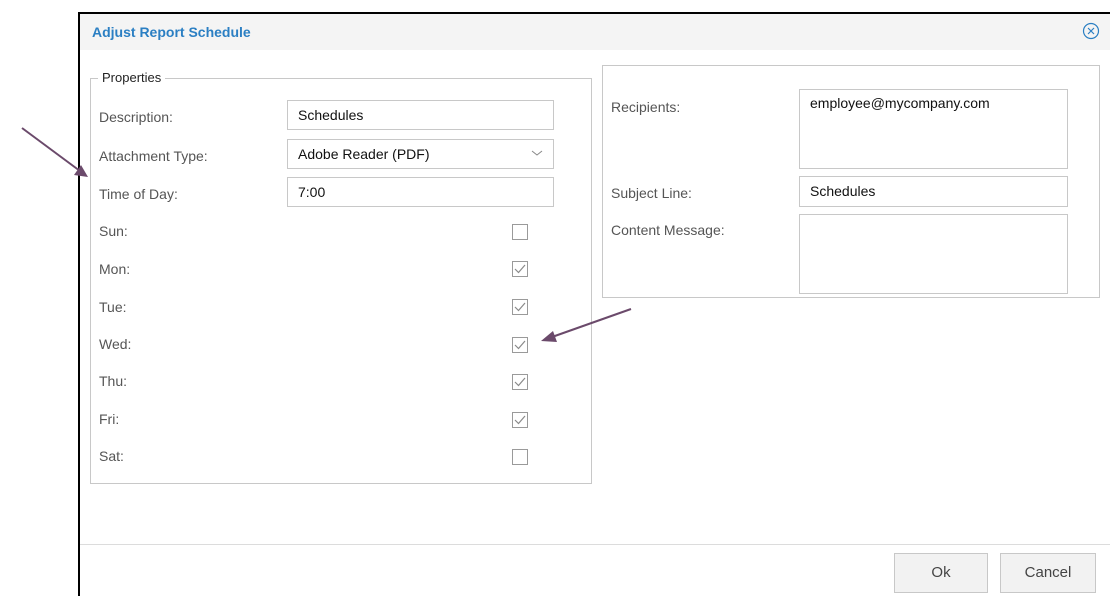 This screenshot has height=596, width=1110. What do you see at coordinates (520, 269) in the screenshot?
I see `checkbox-mon` at bounding box center [520, 269].